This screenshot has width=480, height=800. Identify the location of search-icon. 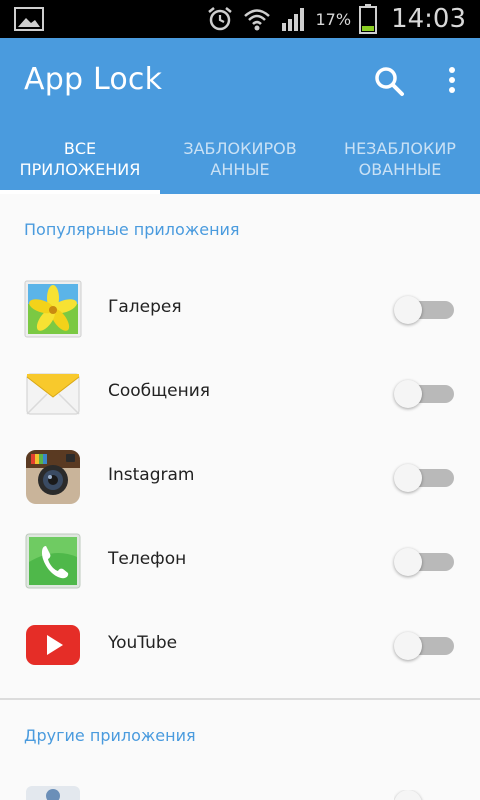
(389, 81).